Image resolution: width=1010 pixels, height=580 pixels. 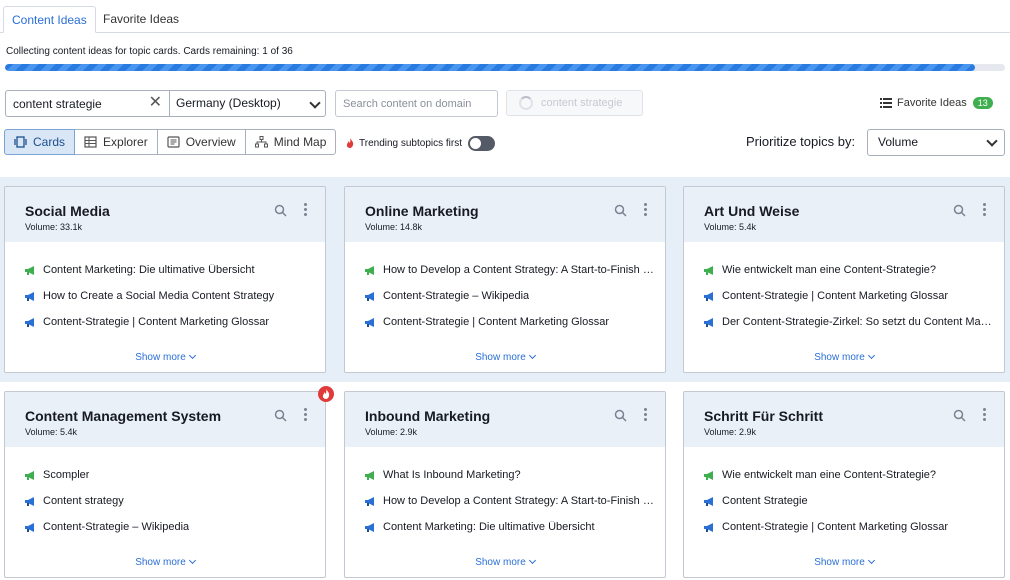 What do you see at coordinates (228, 103) in the screenshot?
I see `country-value: Germany (Desktop)` at bounding box center [228, 103].